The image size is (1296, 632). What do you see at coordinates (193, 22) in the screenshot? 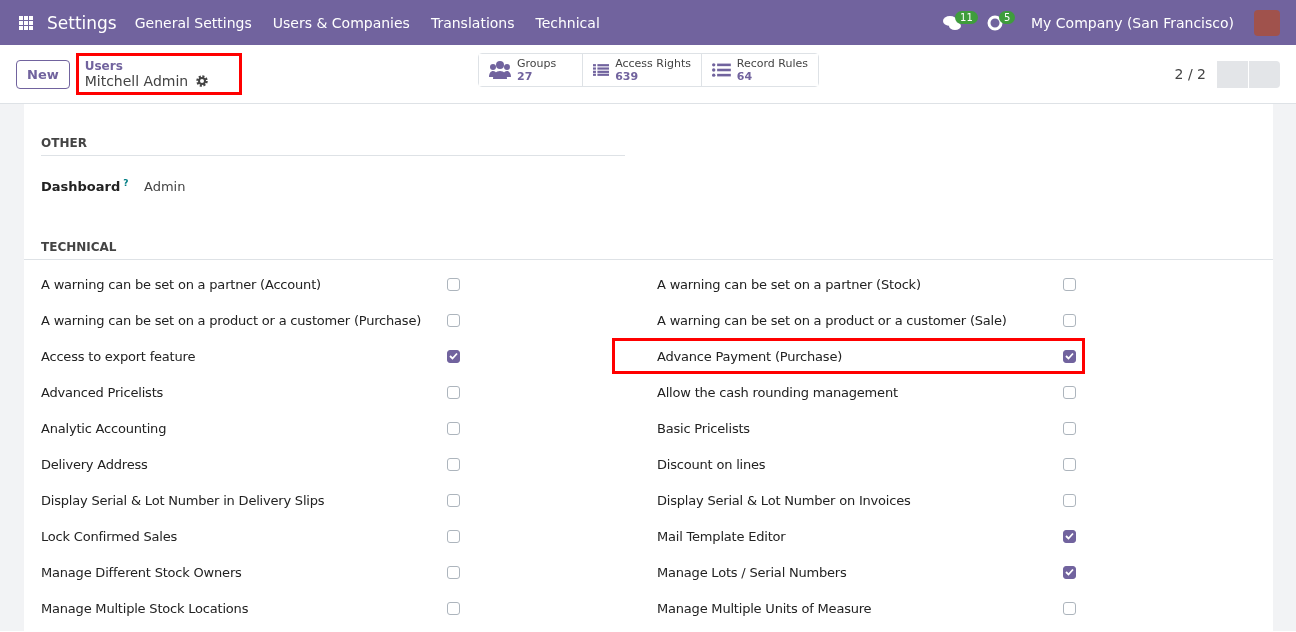
I see `nav-menu-item: General Settings` at bounding box center [193, 22].